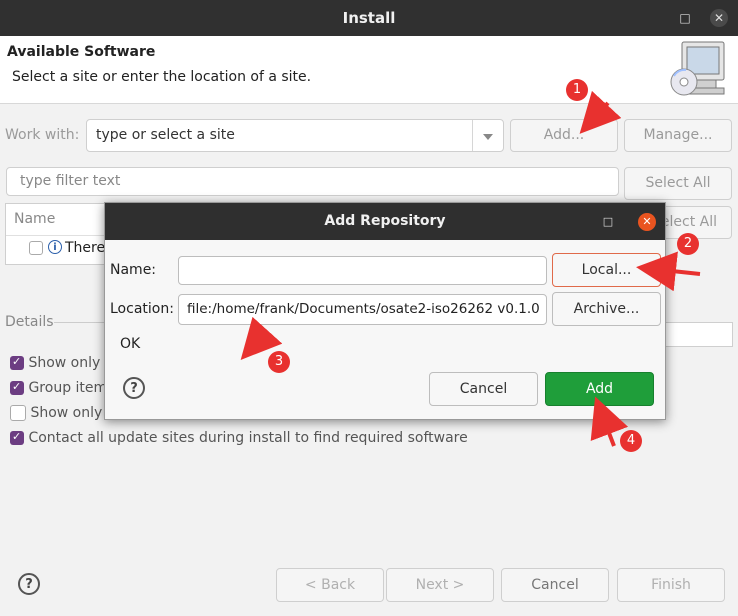 This screenshot has width=738, height=616. What do you see at coordinates (678, 183) in the screenshot?
I see `select-all-button: Select All` at bounding box center [678, 183].